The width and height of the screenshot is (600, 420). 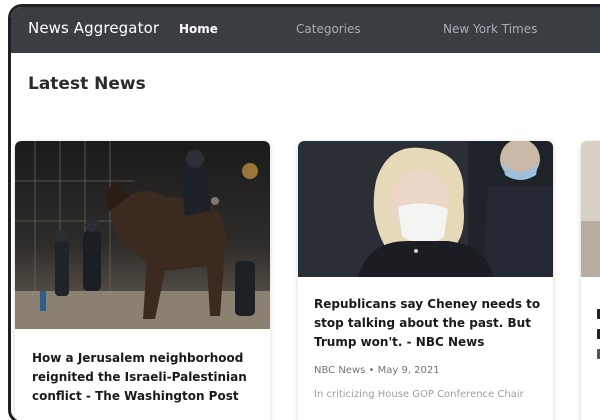 I want to click on nav-home: Home, so click(x=198, y=29).